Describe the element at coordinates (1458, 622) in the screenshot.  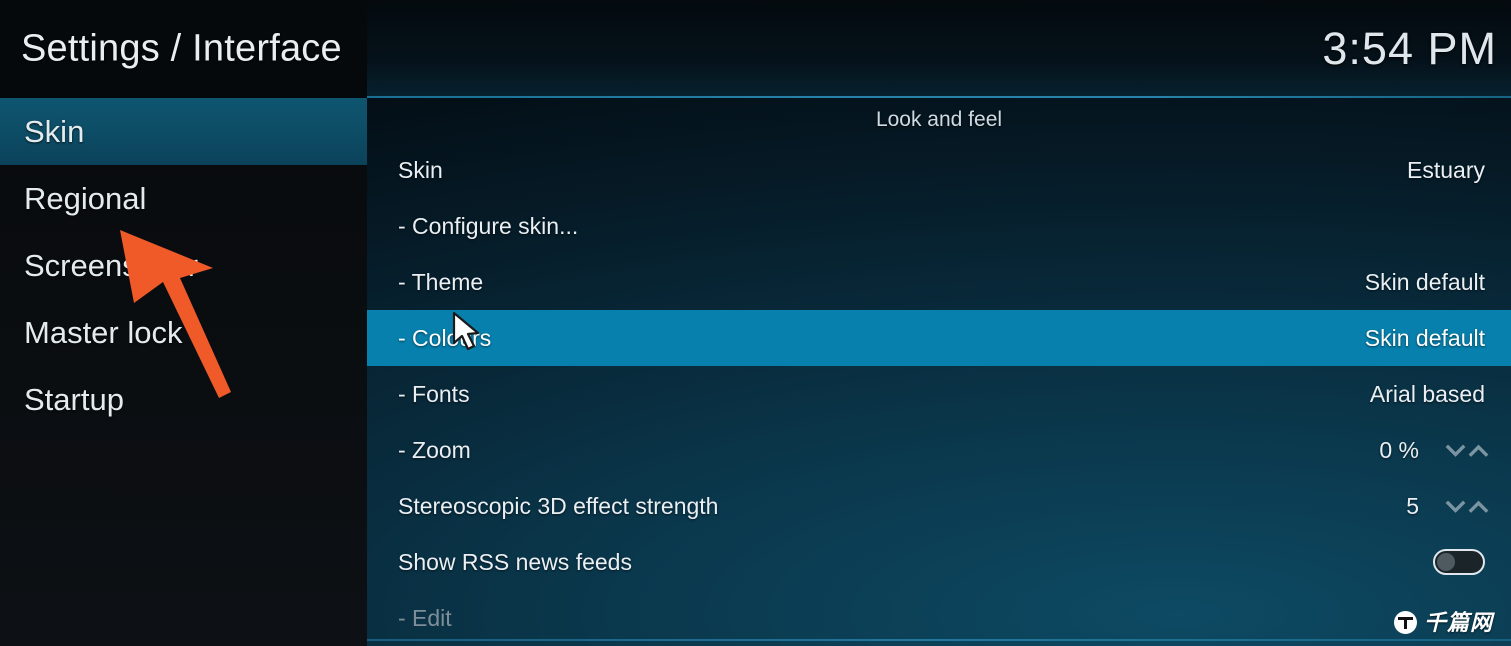
I see `watermark-text: 千篇网` at that location.